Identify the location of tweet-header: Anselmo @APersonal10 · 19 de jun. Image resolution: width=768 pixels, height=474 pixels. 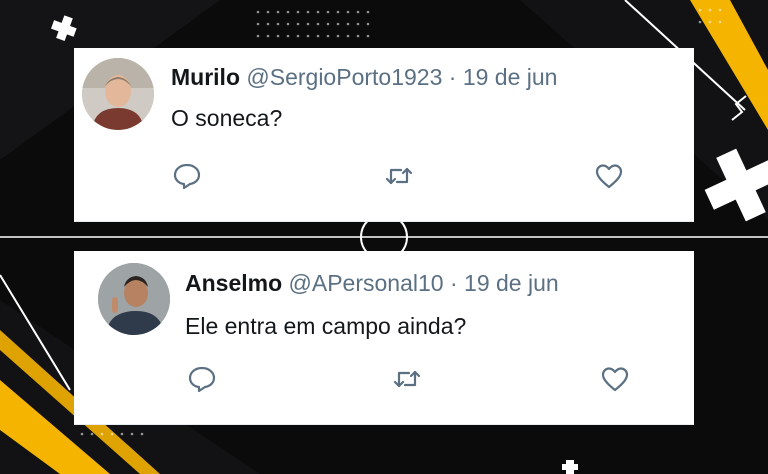
(372, 283).